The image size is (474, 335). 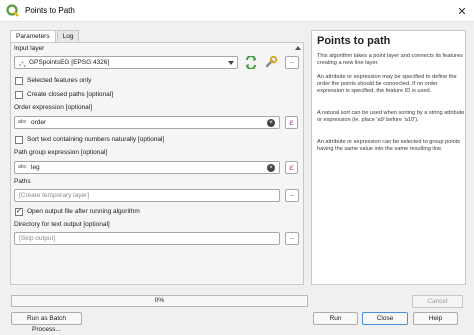 What do you see at coordinates (29, 48) in the screenshot?
I see `input-layer-label: Input layer` at bounding box center [29, 48].